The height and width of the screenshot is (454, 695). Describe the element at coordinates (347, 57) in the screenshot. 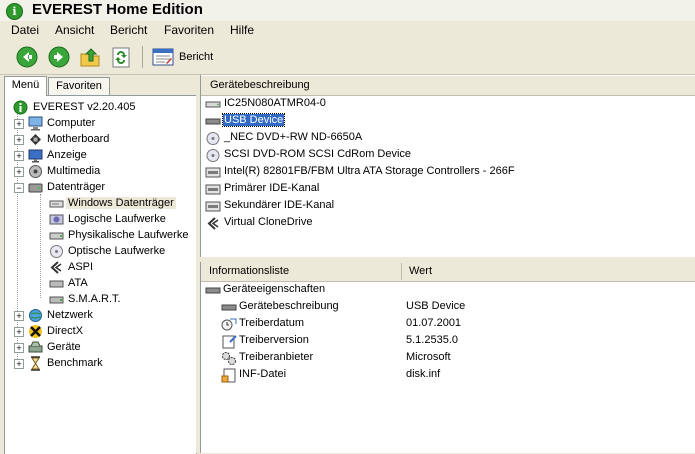

I see `toolbar: Bericht` at that location.